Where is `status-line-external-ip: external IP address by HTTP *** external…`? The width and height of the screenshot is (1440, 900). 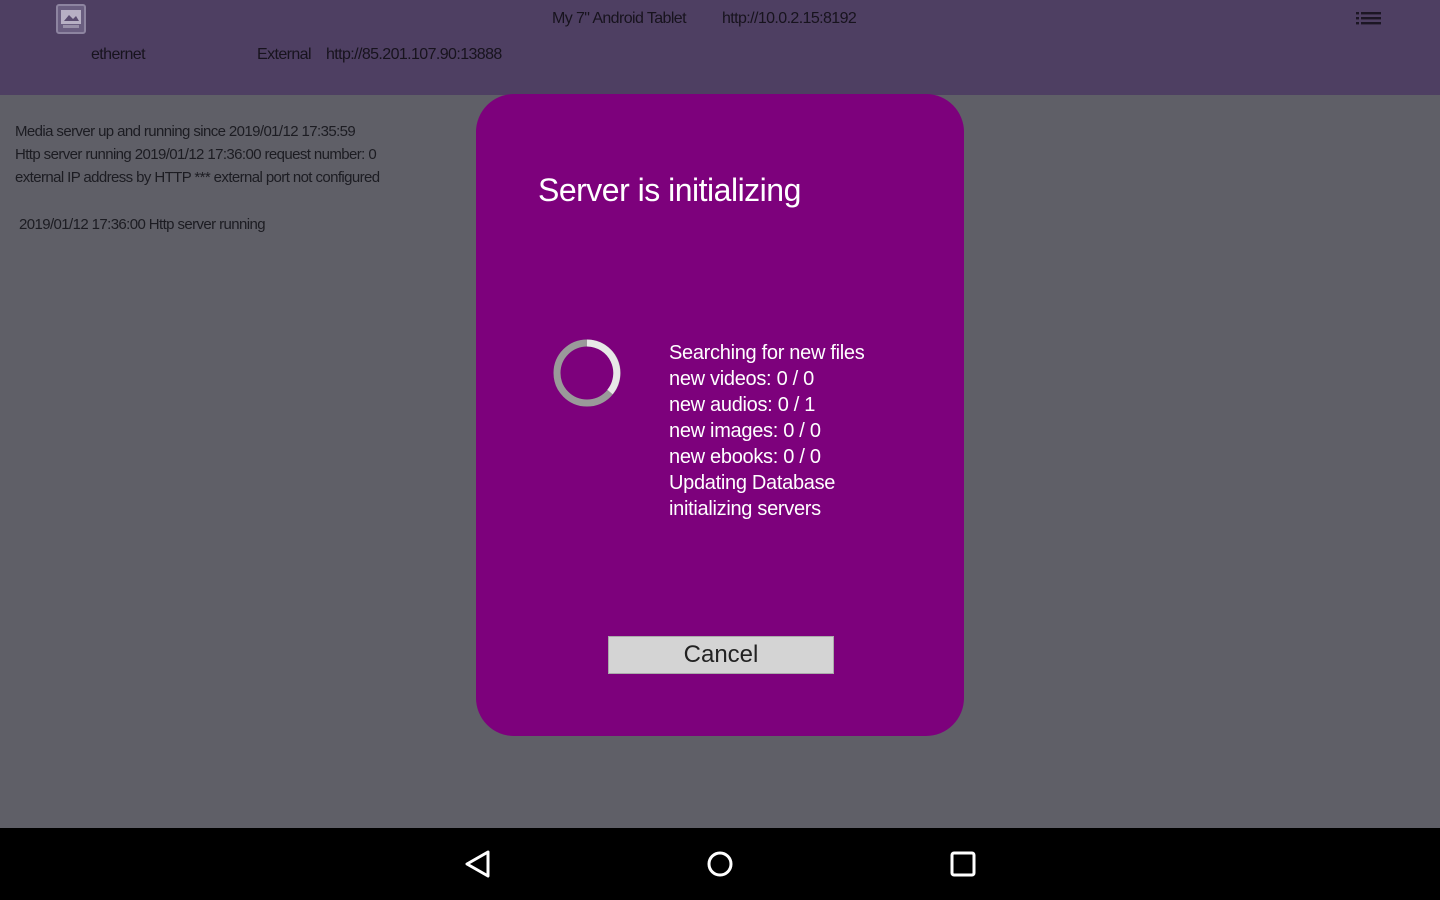 status-line-external-ip: external IP address by HTTP *** external… is located at coordinates (197, 177).